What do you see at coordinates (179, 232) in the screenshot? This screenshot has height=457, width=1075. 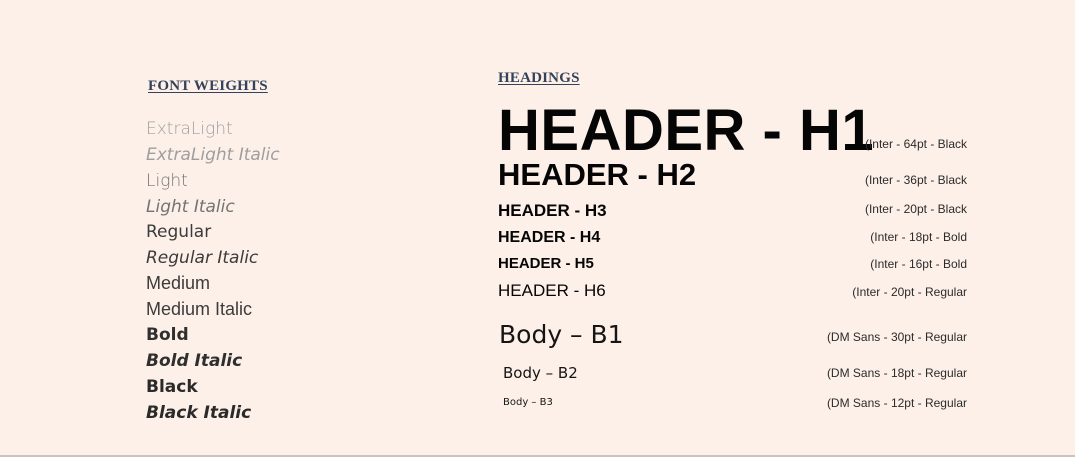 I see `weight-regular: Regular` at bounding box center [179, 232].